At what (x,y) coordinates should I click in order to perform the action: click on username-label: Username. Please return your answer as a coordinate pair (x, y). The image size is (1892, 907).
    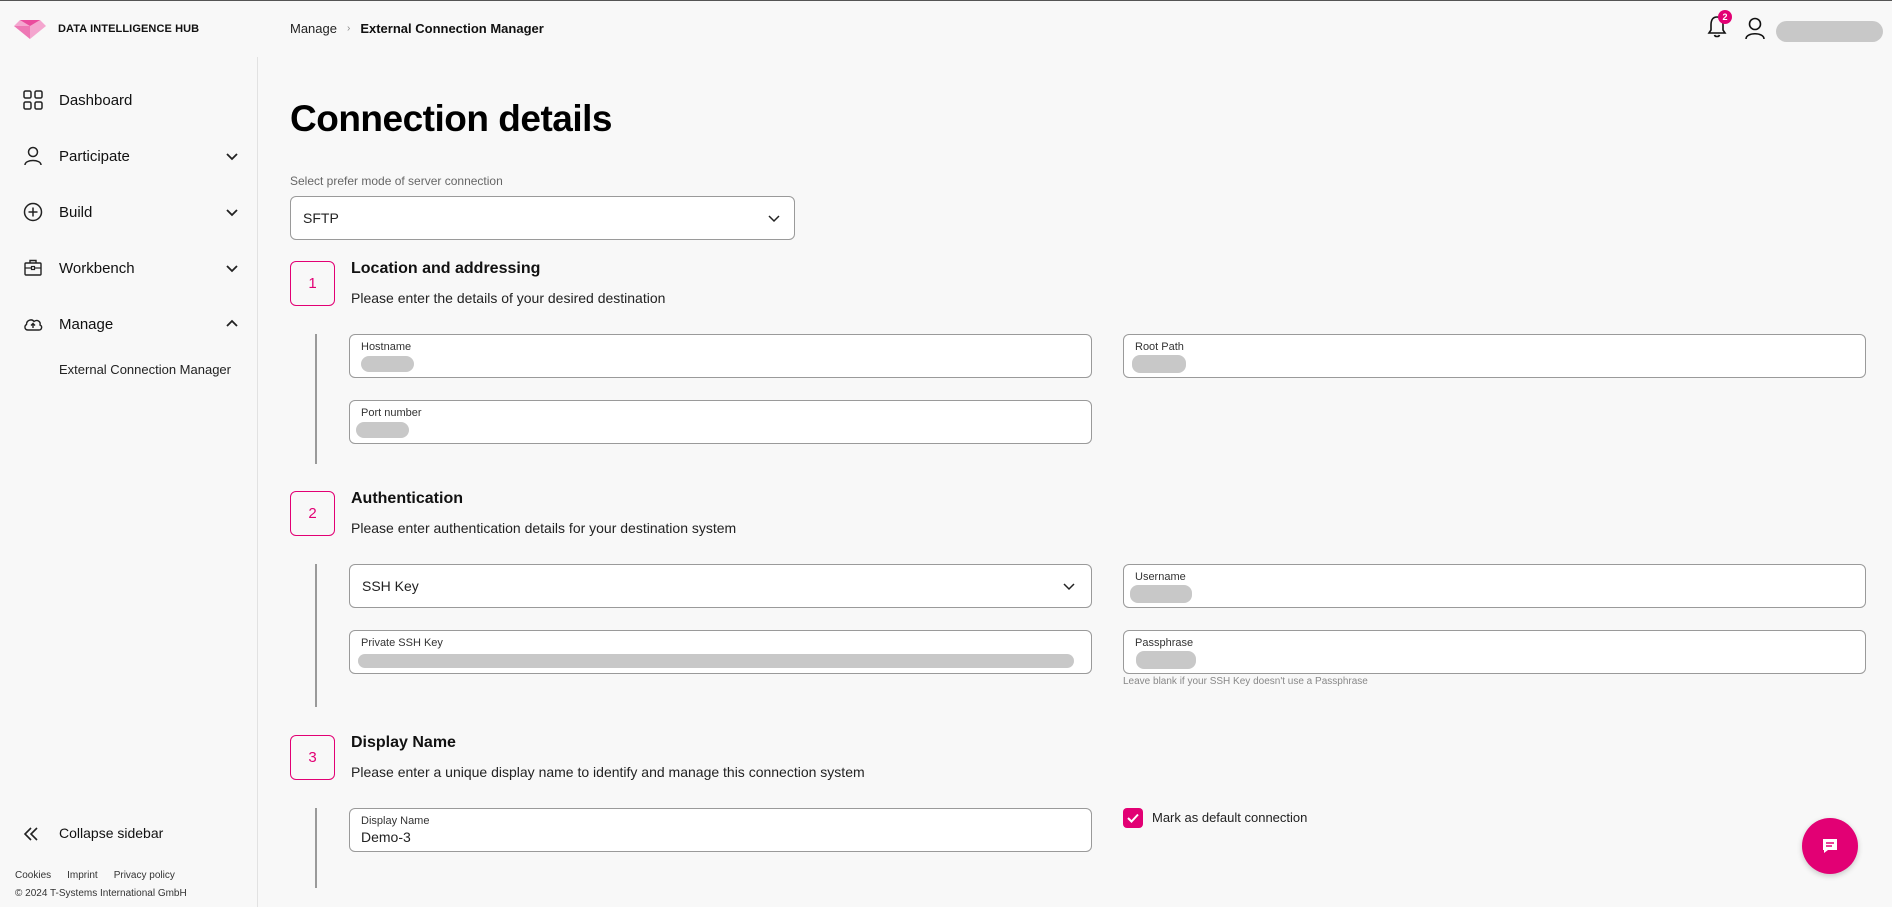
    Looking at the image, I should click on (1160, 577).